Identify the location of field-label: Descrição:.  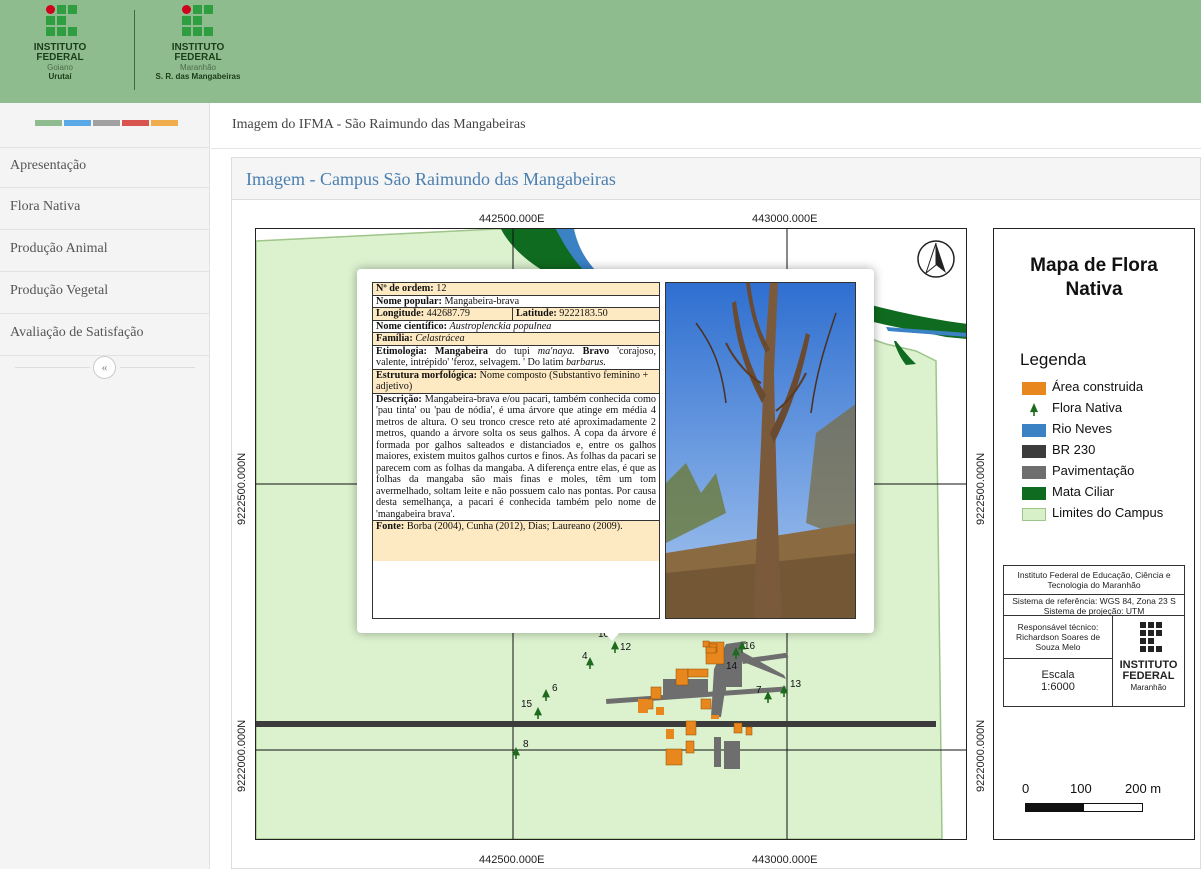
(399, 399).